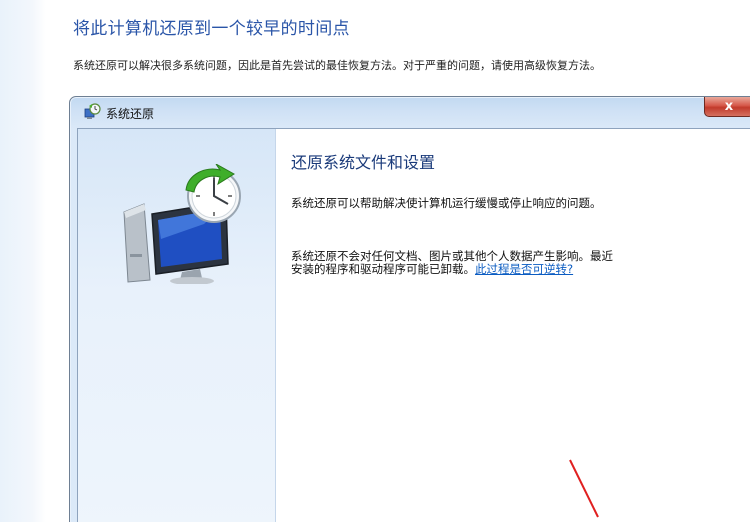 This screenshot has width=750, height=522. Describe the element at coordinates (584, 488) in the screenshot. I see `annotation-arrow` at that location.